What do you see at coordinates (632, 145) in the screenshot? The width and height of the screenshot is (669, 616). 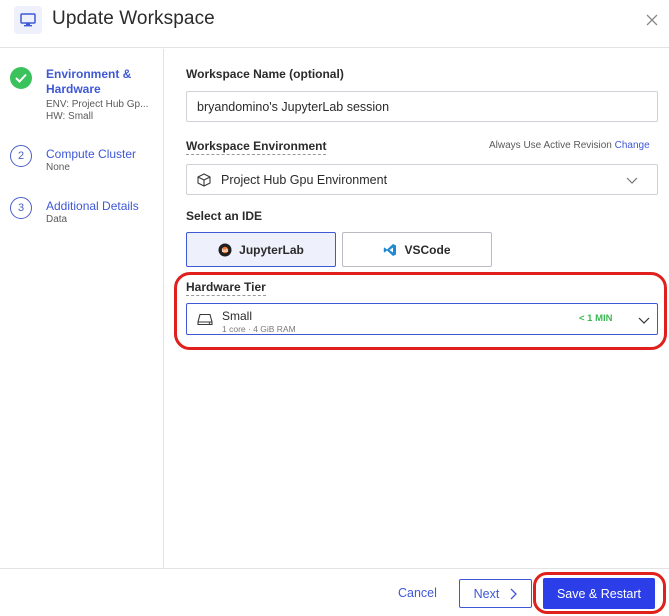 I see `change-link: Change` at bounding box center [632, 145].